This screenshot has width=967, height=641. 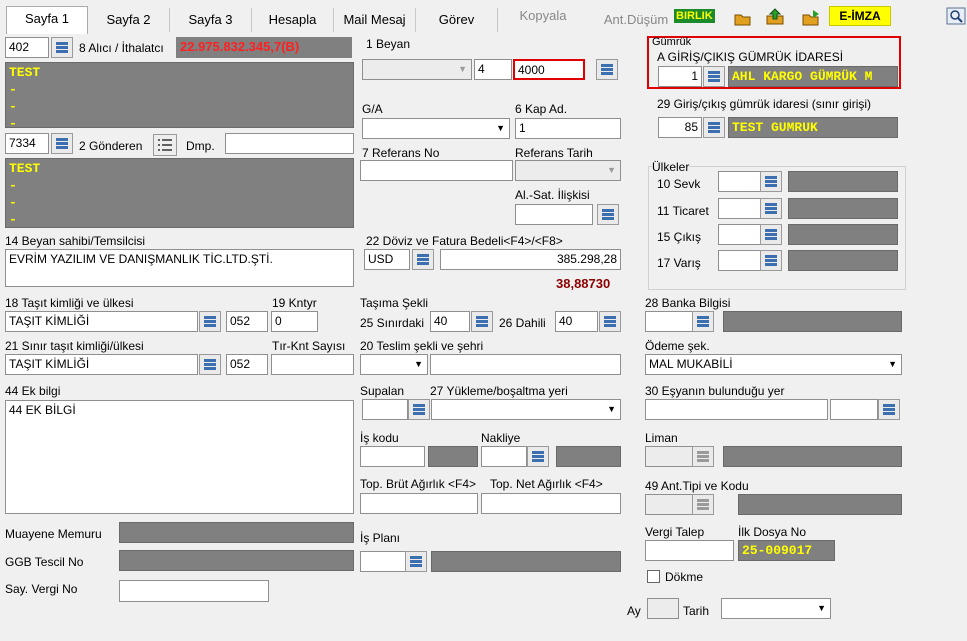 What do you see at coordinates (854, 409) in the screenshot?
I see `esya-code-input` at bounding box center [854, 409].